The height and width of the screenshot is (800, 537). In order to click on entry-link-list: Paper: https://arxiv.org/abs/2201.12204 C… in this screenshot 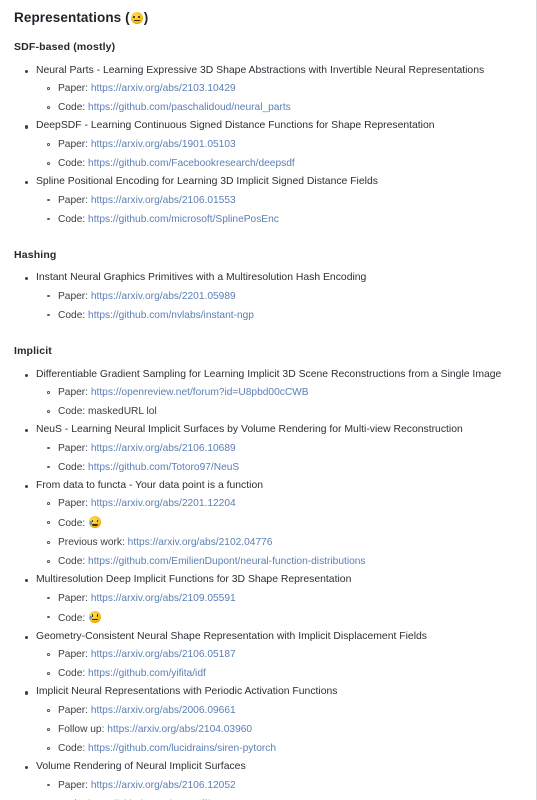, I will do `click(278, 533)`.